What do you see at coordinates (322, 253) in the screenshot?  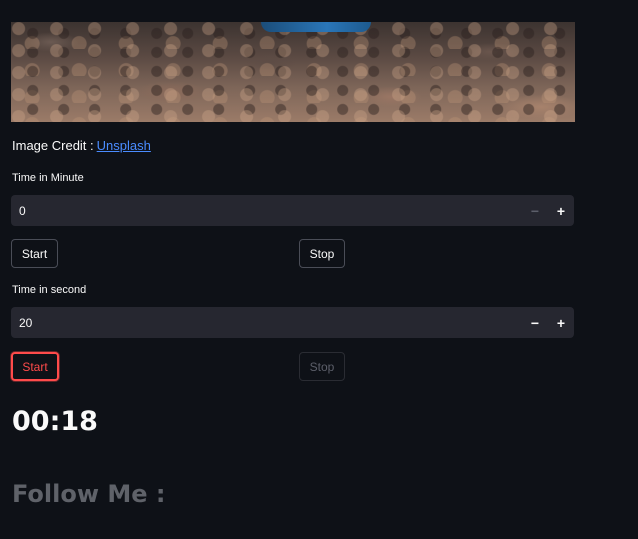 I see `minute-stop-button: Stop` at bounding box center [322, 253].